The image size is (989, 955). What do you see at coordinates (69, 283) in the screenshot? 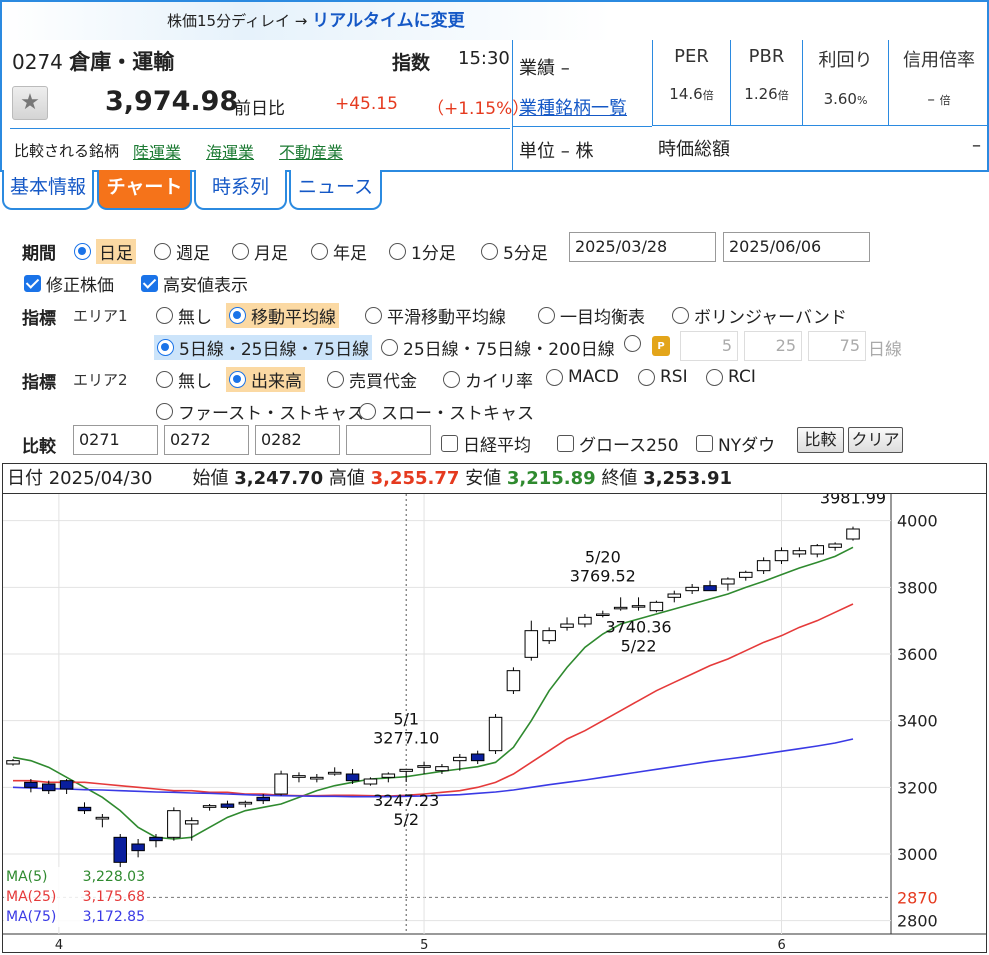
I see `adjusted-price-checkbox: 修正株価` at bounding box center [69, 283].